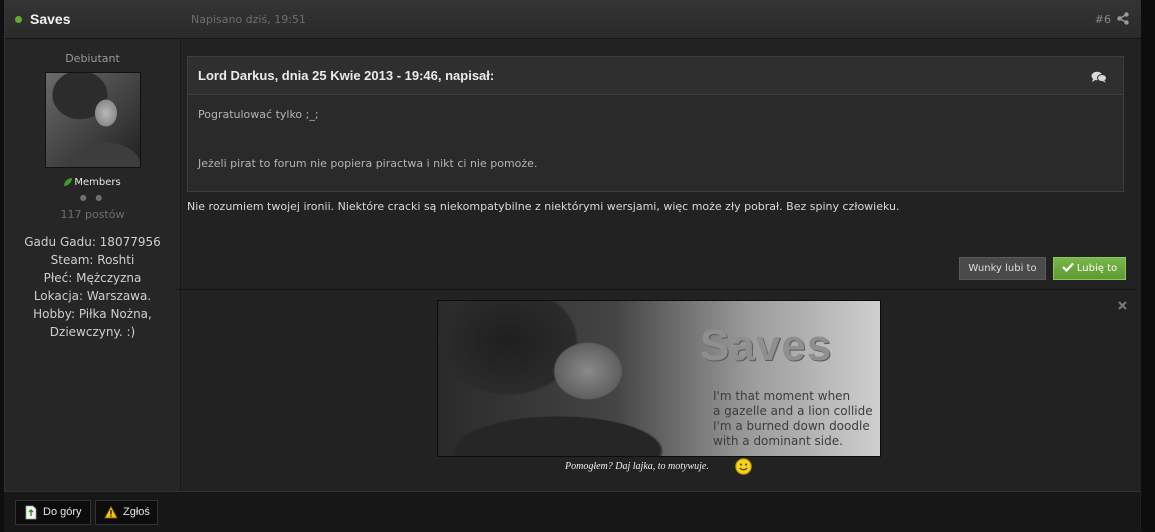 The image size is (1155, 532). I want to click on like-button: Lubię to, so click(1089, 268).